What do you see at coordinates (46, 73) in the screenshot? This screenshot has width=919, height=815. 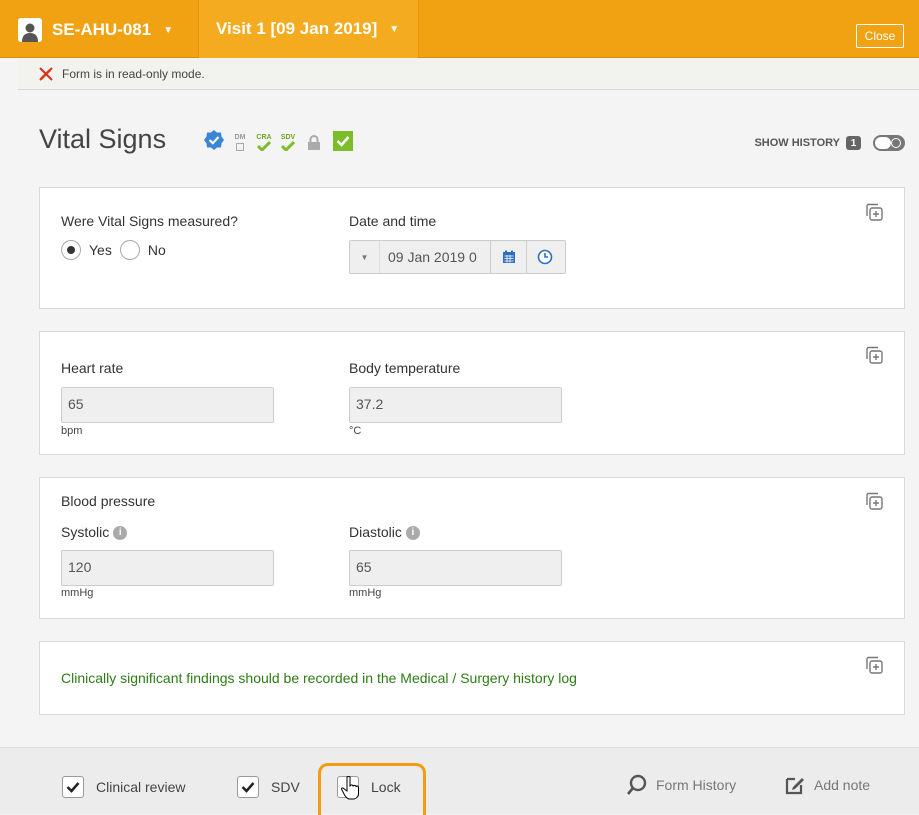 I see `no-edit-icon` at bounding box center [46, 73].